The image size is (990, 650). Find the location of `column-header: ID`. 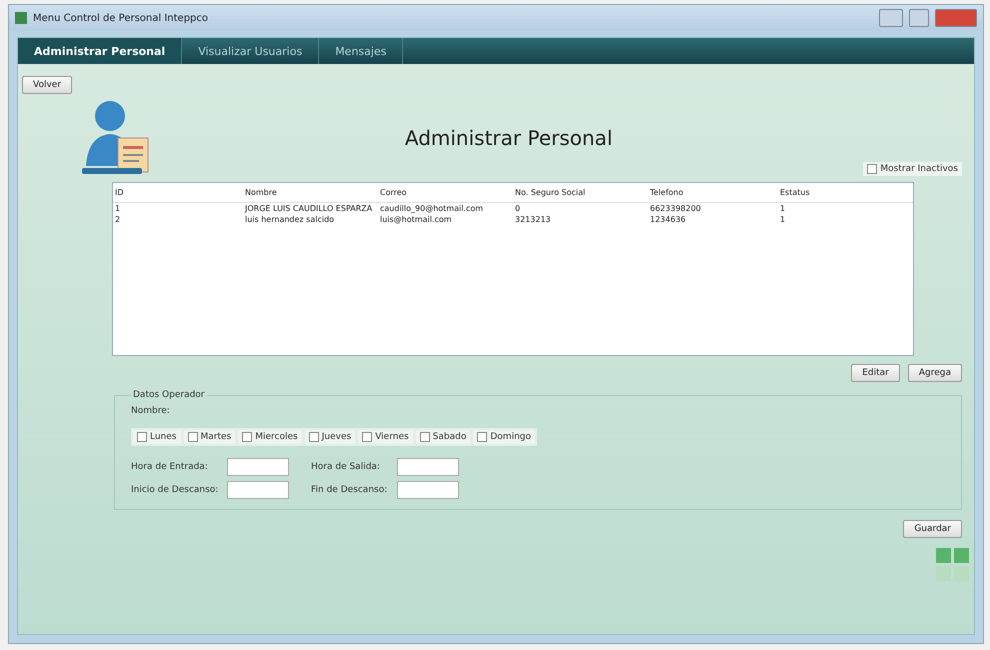

column-header: ID is located at coordinates (119, 193).